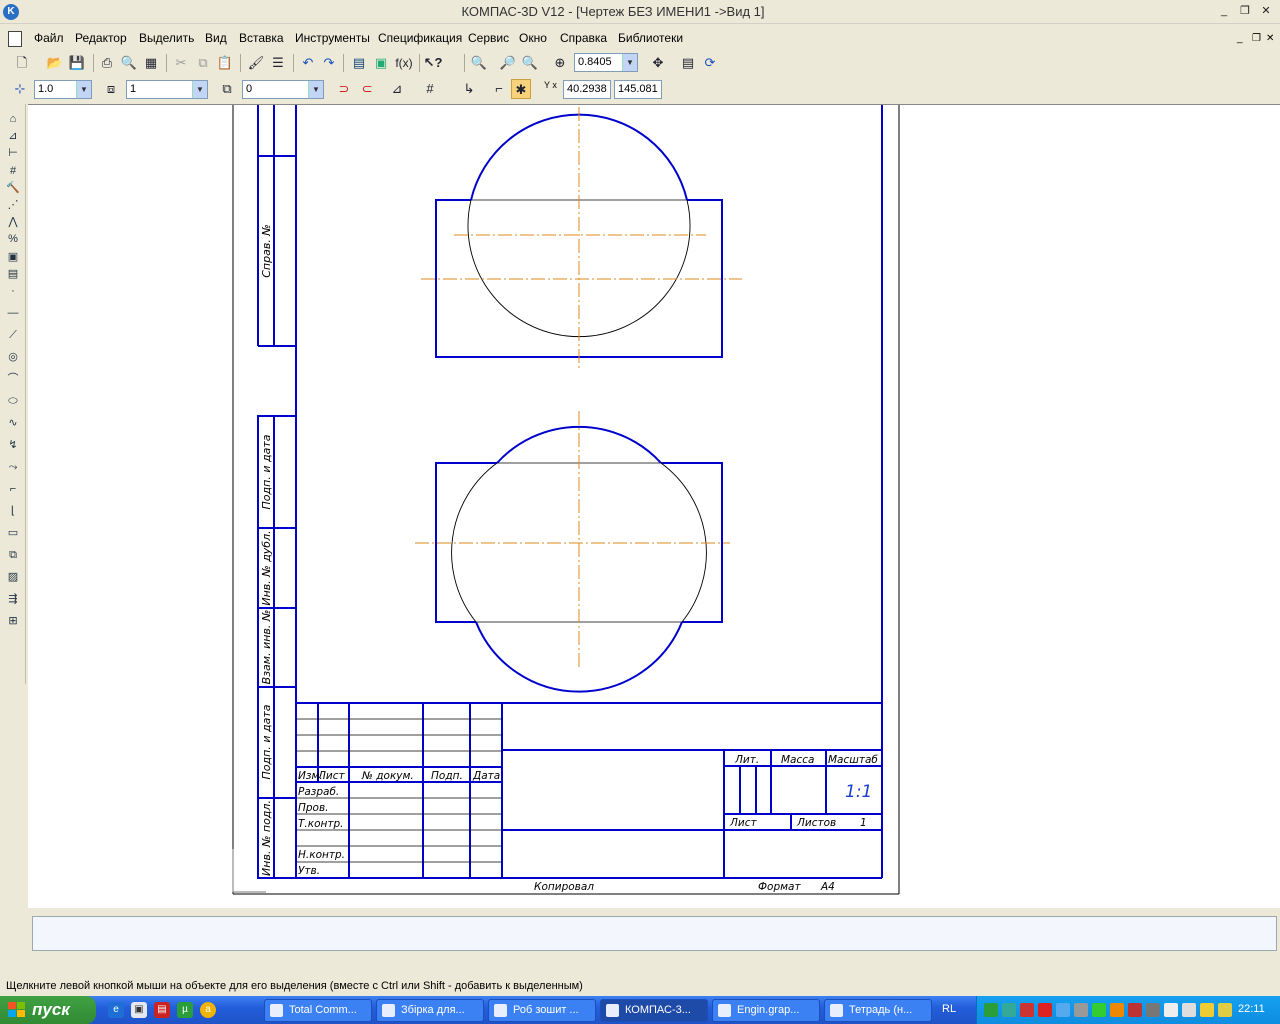 The width and height of the screenshot is (1280, 1024). What do you see at coordinates (13, 555) in the screenshot?
I see `contour-icon: ⧉` at bounding box center [13, 555].